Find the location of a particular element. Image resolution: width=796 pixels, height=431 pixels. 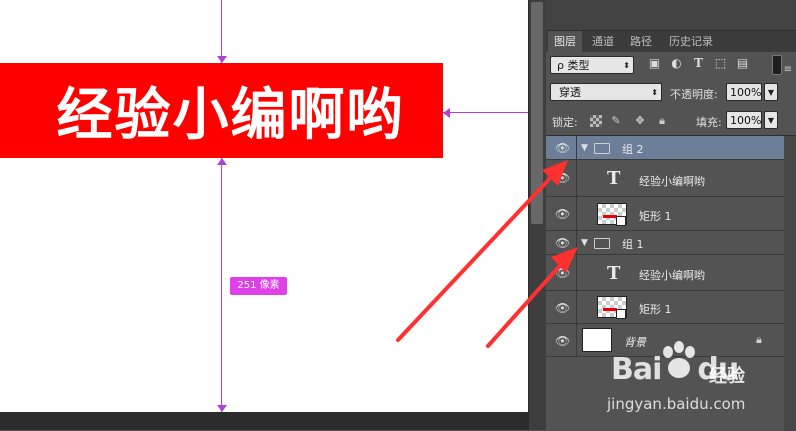

guide-arrow-down-top-icon is located at coordinates (222, 59).